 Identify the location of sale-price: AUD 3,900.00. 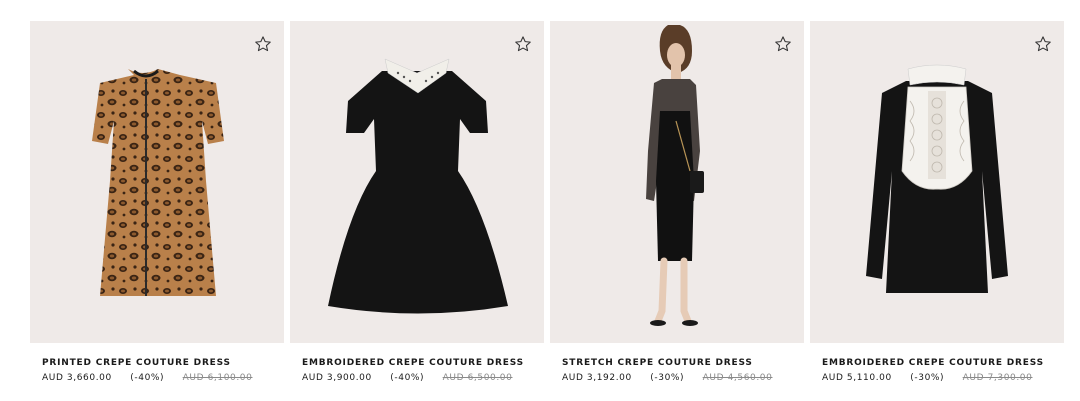
(337, 378).